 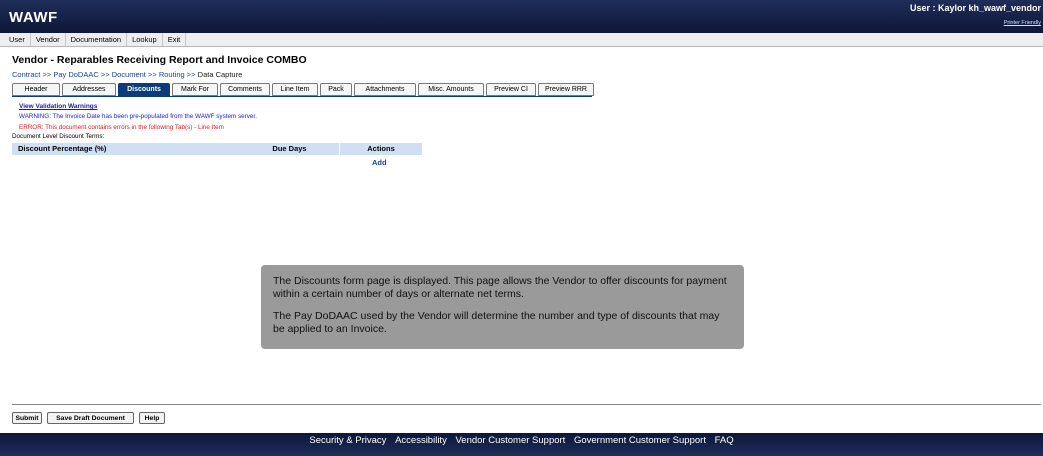 I want to click on help-button: Help, so click(x=152, y=418).